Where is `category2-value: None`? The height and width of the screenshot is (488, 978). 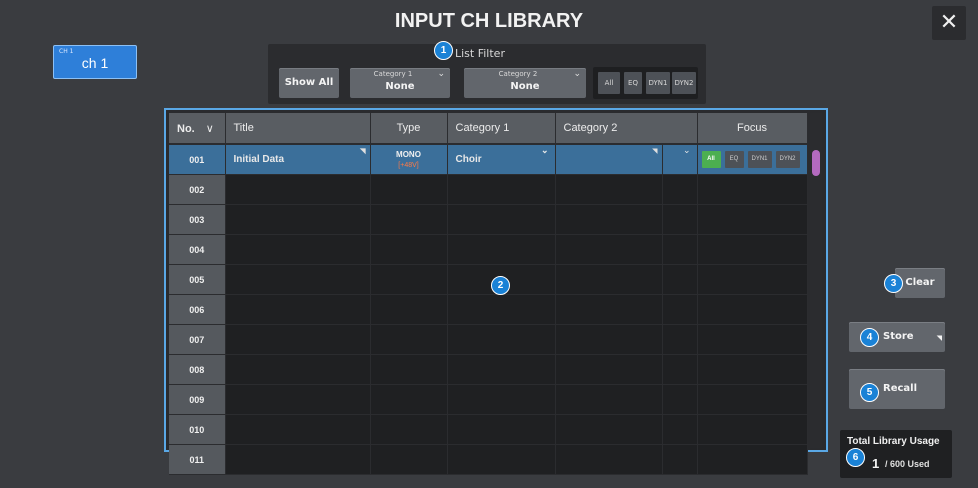 category2-value: None is located at coordinates (525, 86).